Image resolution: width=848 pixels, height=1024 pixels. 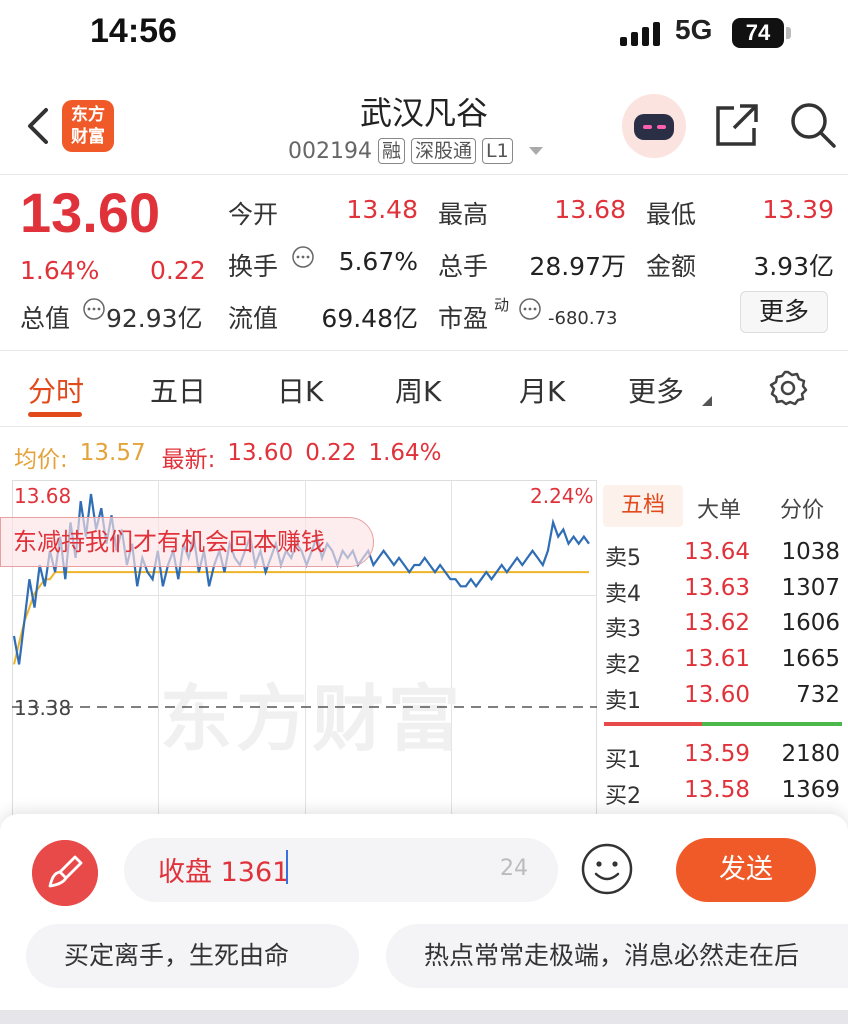 What do you see at coordinates (133, 31) in the screenshot?
I see `status-time: 14:56` at bounding box center [133, 31].